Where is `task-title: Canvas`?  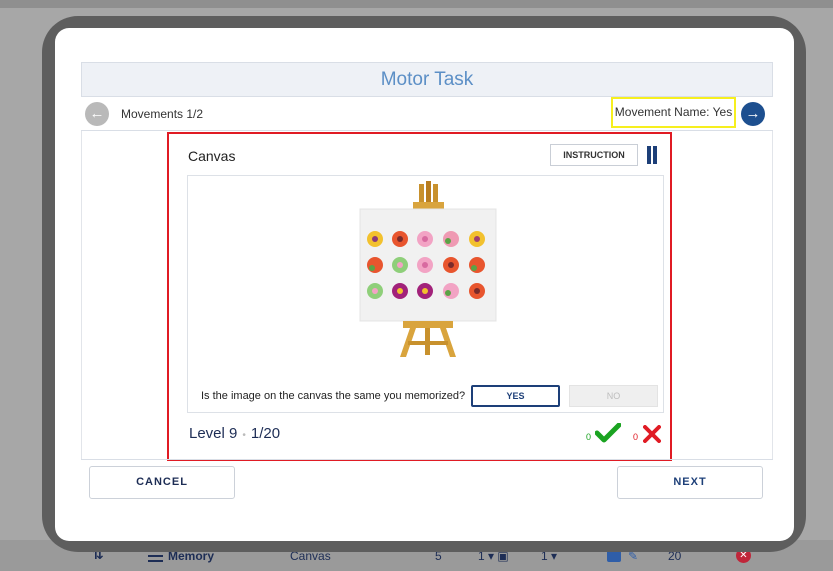 task-title: Canvas is located at coordinates (212, 156).